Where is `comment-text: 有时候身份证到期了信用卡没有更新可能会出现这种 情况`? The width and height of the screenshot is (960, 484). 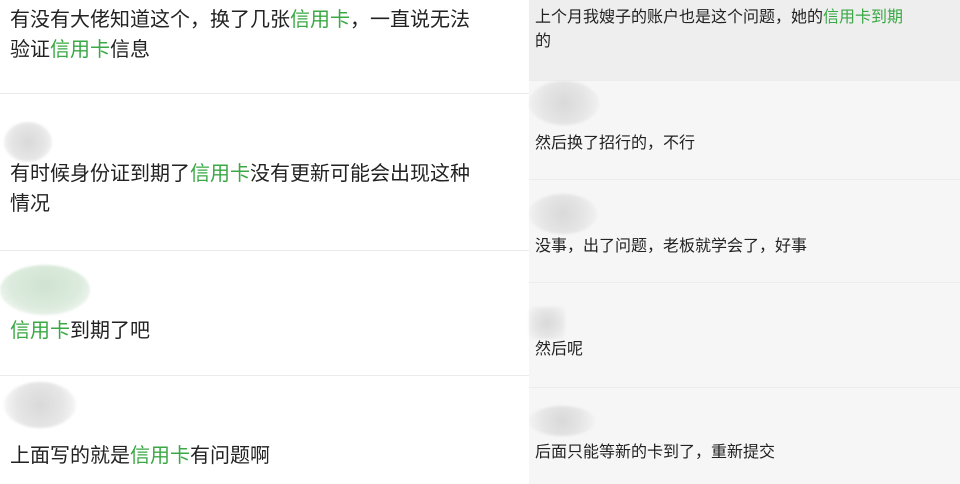
comment-text: 有时候身份证到期了信用卡没有更新可能会出现这种 情况 is located at coordinates (240, 188).